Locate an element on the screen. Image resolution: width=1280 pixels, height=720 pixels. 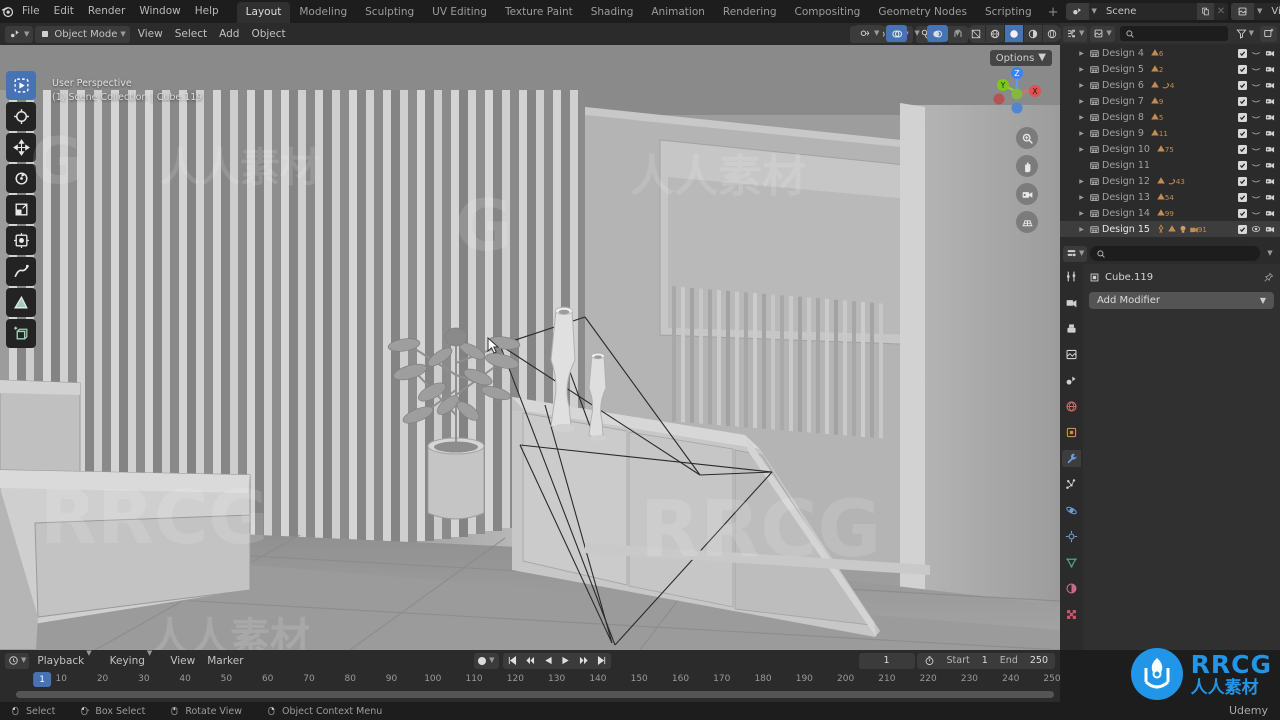
properties-scene-tab is located at coordinates (1071, 380).